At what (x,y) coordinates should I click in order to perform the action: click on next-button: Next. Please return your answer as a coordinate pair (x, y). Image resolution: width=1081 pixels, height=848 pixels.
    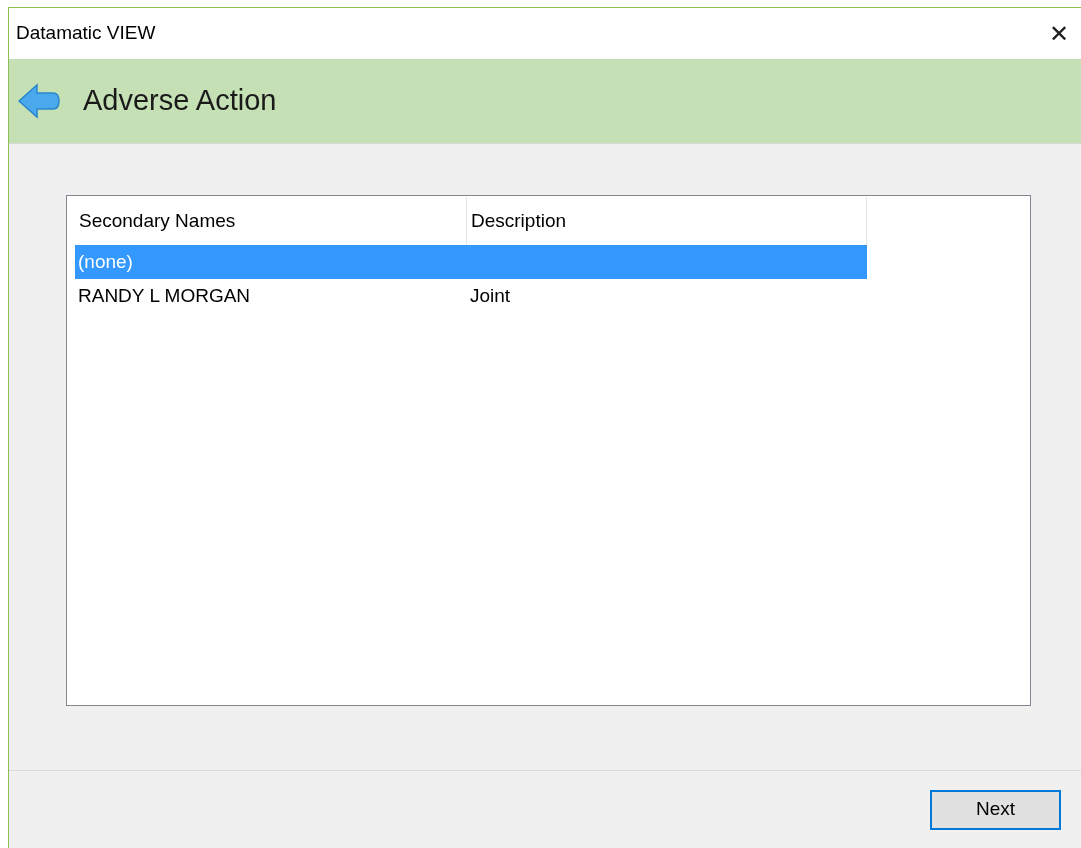
    Looking at the image, I should click on (995, 809).